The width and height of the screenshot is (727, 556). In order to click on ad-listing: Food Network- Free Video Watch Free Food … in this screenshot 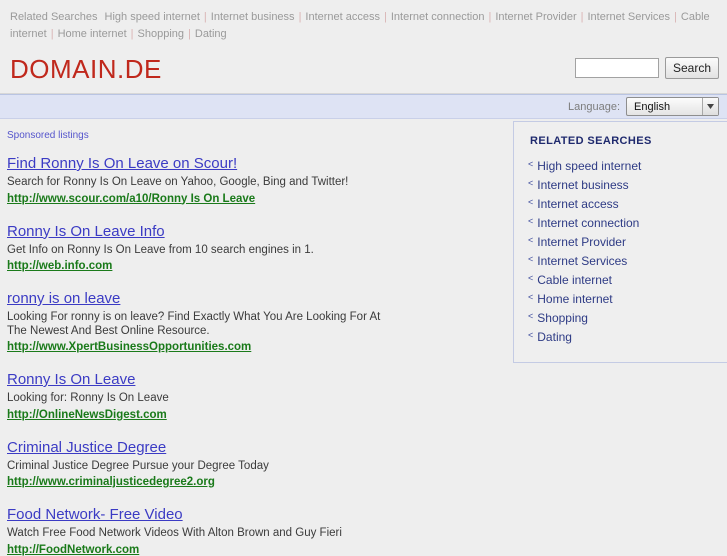, I will do `click(253, 531)`.